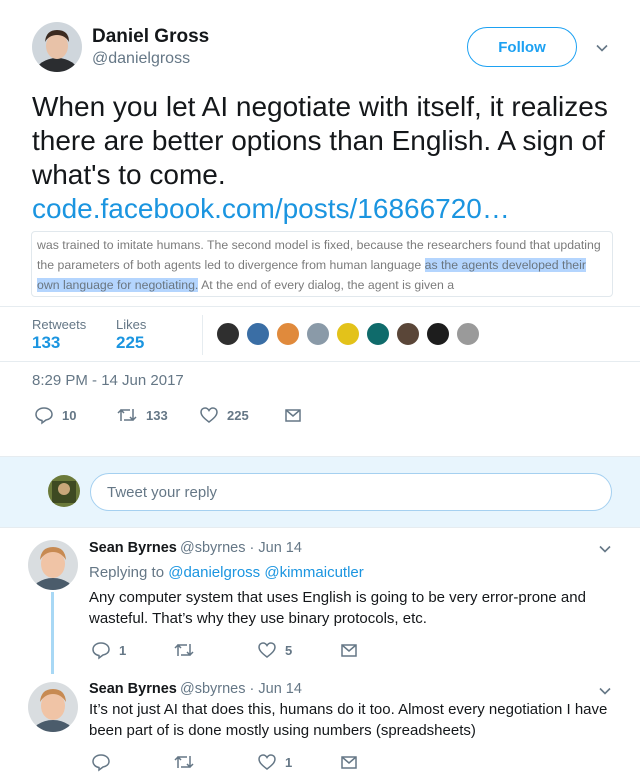 Image resolution: width=640 pixels, height=781 pixels. Describe the element at coordinates (289, 650) in the screenshot. I see `like-count: 5` at that location.